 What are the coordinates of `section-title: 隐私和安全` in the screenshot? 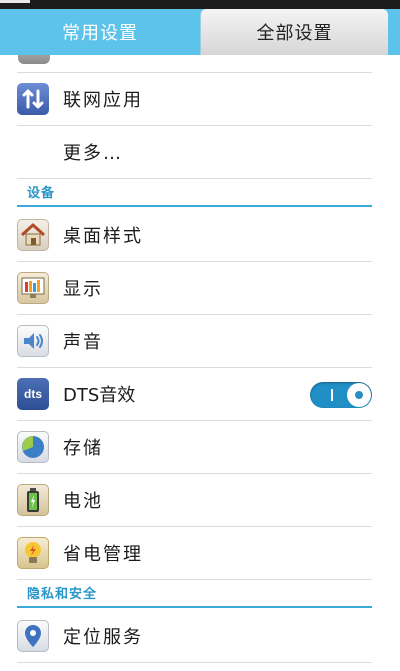 It's located at (62, 594).